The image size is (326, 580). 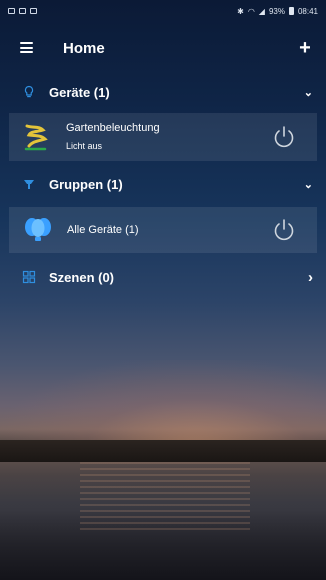 I want to click on grid-icon, so click(x=29, y=277).